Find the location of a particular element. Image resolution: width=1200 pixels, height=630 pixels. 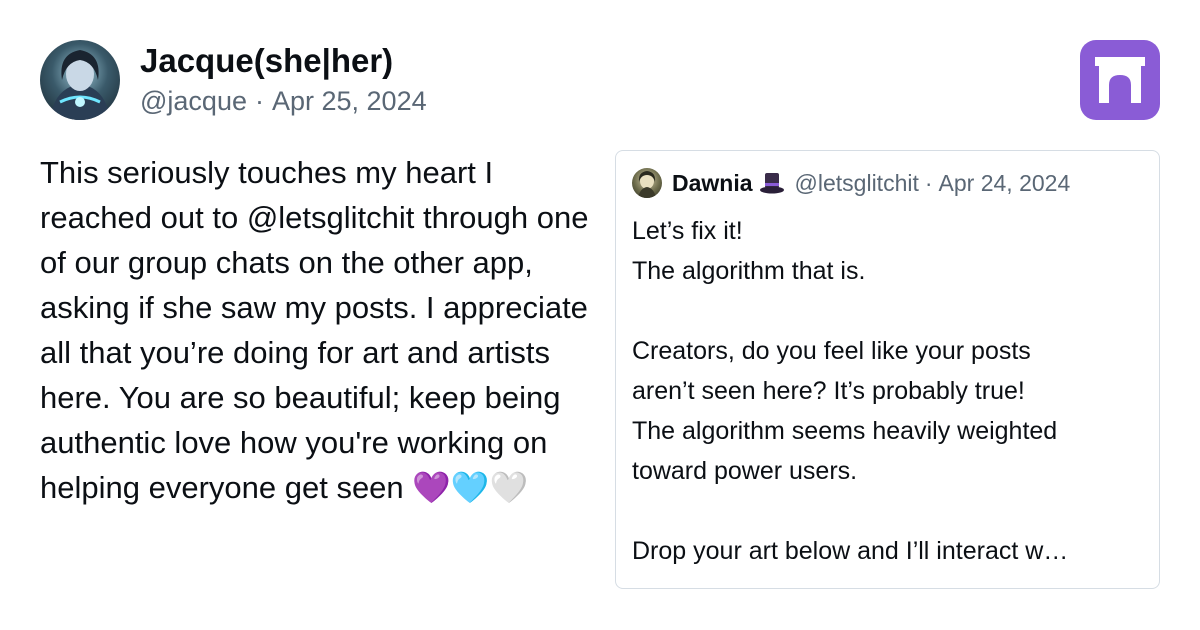

quote-avatar-image is located at coordinates (647, 184).